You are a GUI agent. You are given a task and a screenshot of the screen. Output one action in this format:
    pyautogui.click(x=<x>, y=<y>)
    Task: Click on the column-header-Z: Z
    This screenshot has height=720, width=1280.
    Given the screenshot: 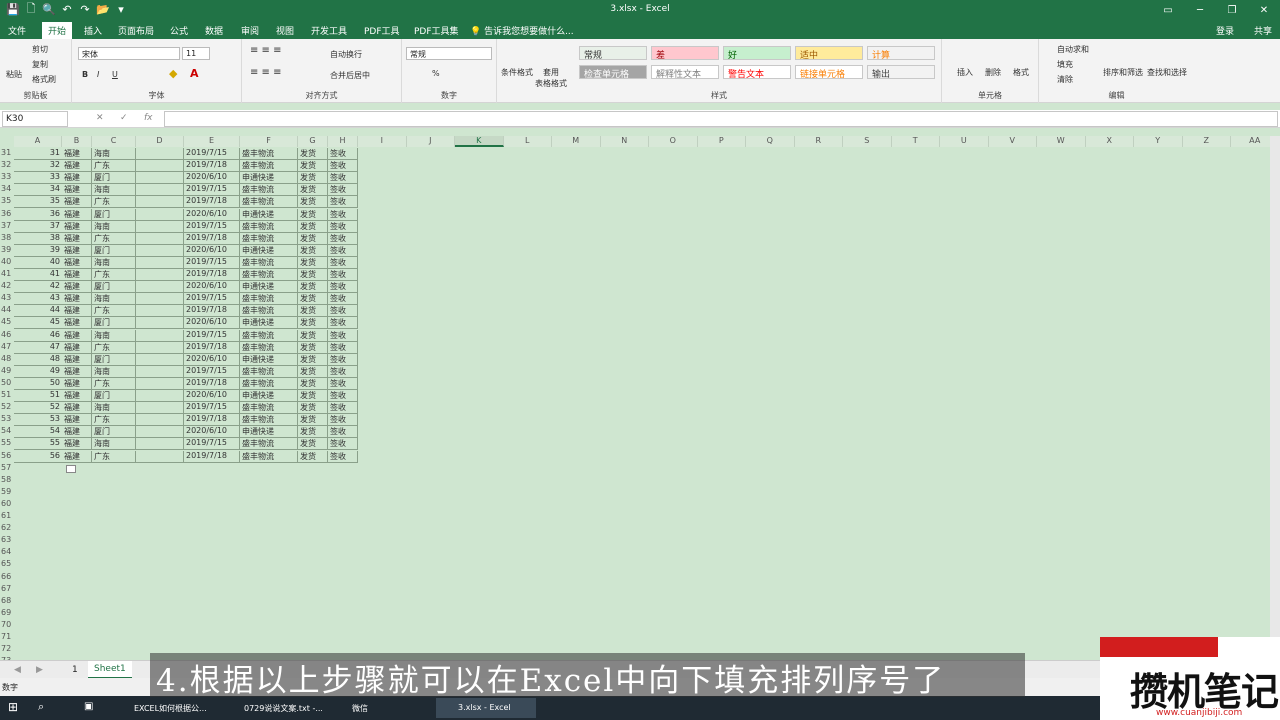 What is the action you would take?
    pyautogui.click(x=1206, y=141)
    